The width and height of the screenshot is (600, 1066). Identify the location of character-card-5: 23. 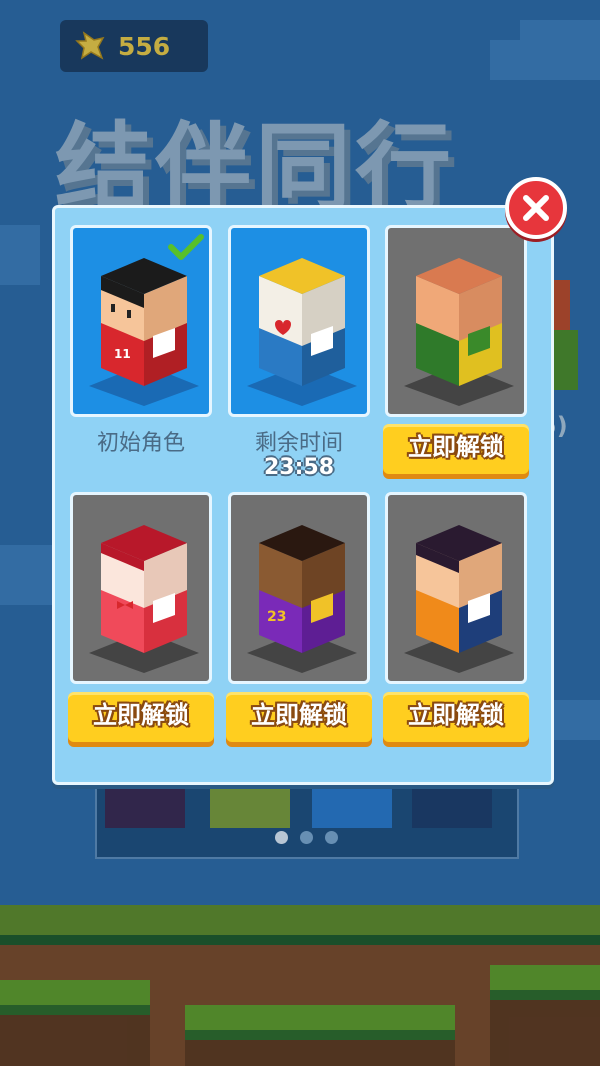
(299, 588).